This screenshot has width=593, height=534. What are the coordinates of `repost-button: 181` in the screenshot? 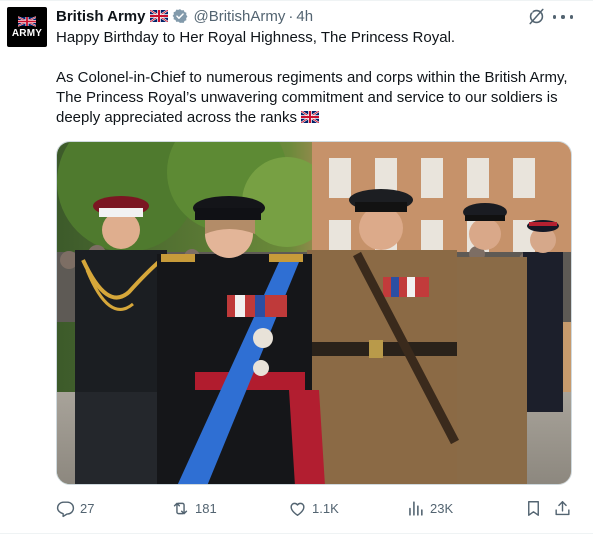 It's located at (194, 508).